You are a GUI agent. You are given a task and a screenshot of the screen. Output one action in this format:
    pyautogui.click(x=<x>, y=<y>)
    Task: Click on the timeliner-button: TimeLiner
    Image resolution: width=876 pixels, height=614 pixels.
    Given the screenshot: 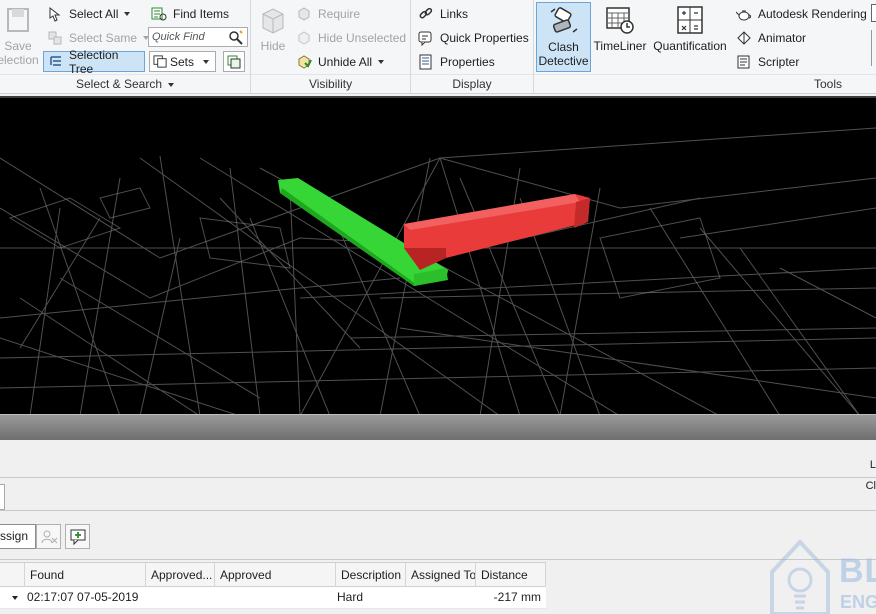 What is the action you would take?
    pyautogui.click(x=620, y=27)
    